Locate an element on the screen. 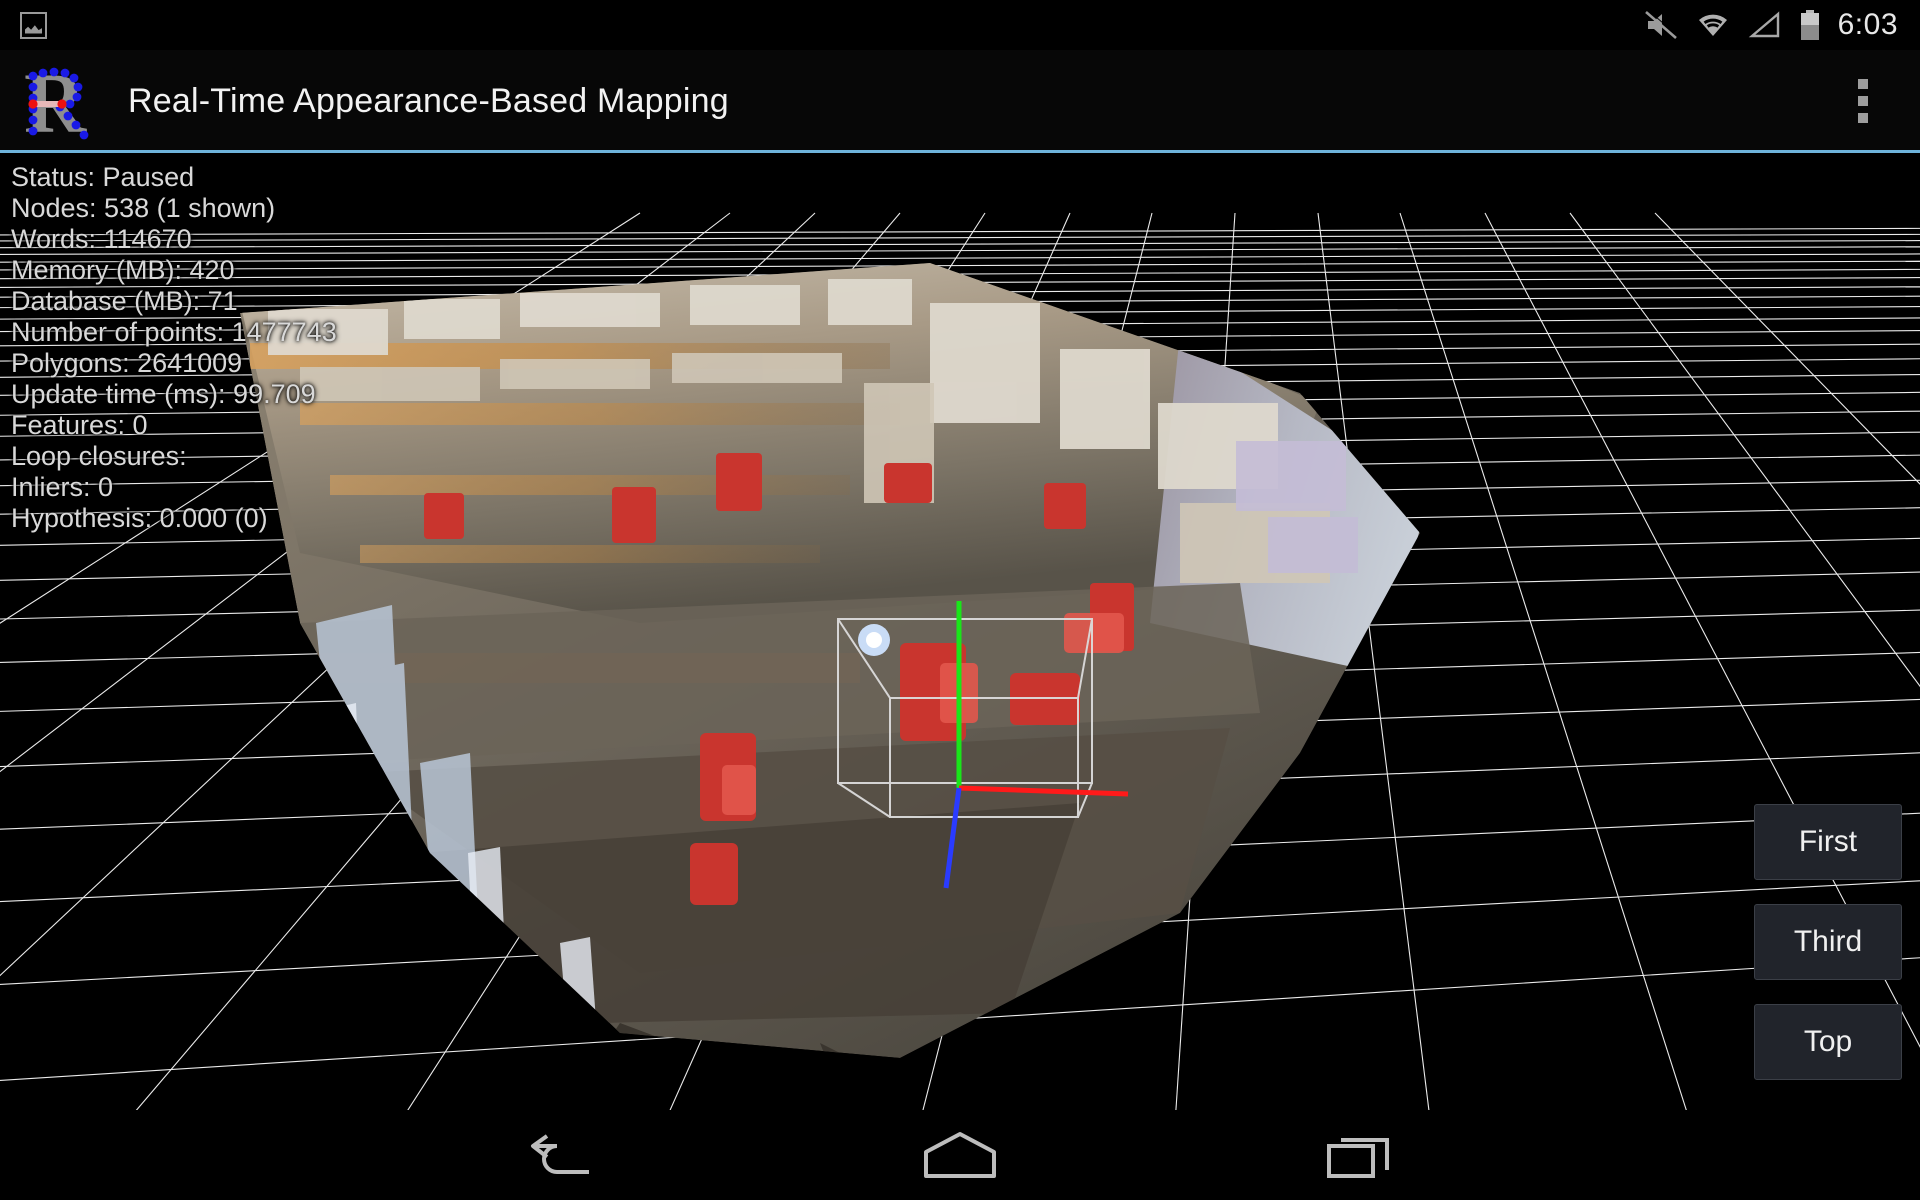  app-title-bar: R Real-Time Appearance-Based Mapping is located at coordinates (960, 101).